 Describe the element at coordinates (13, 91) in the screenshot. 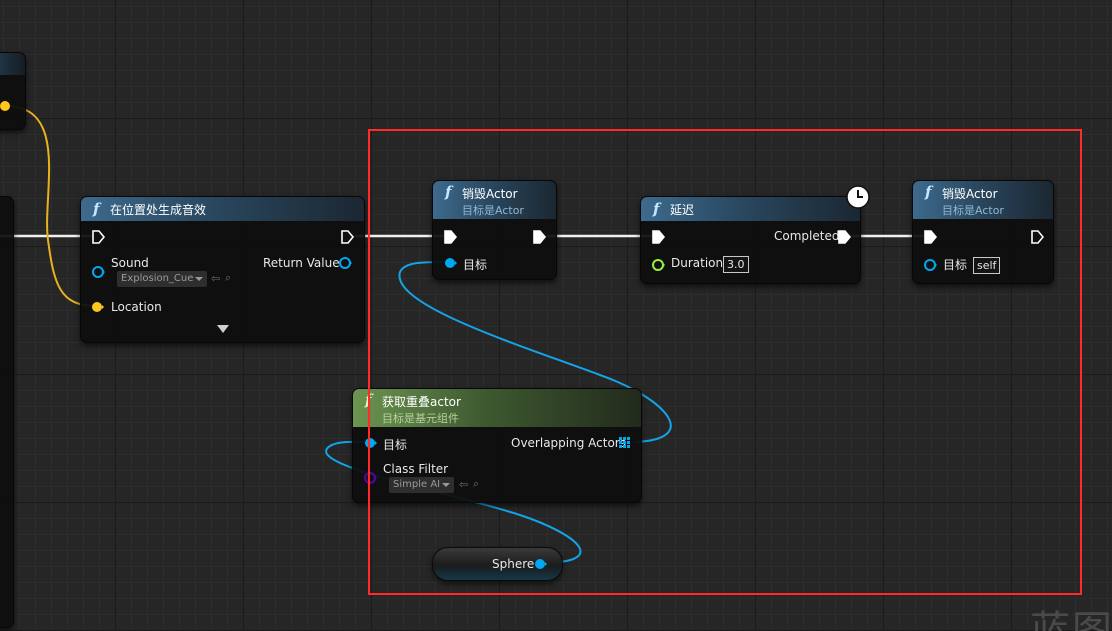

I see `offscreen-node-top` at that location.